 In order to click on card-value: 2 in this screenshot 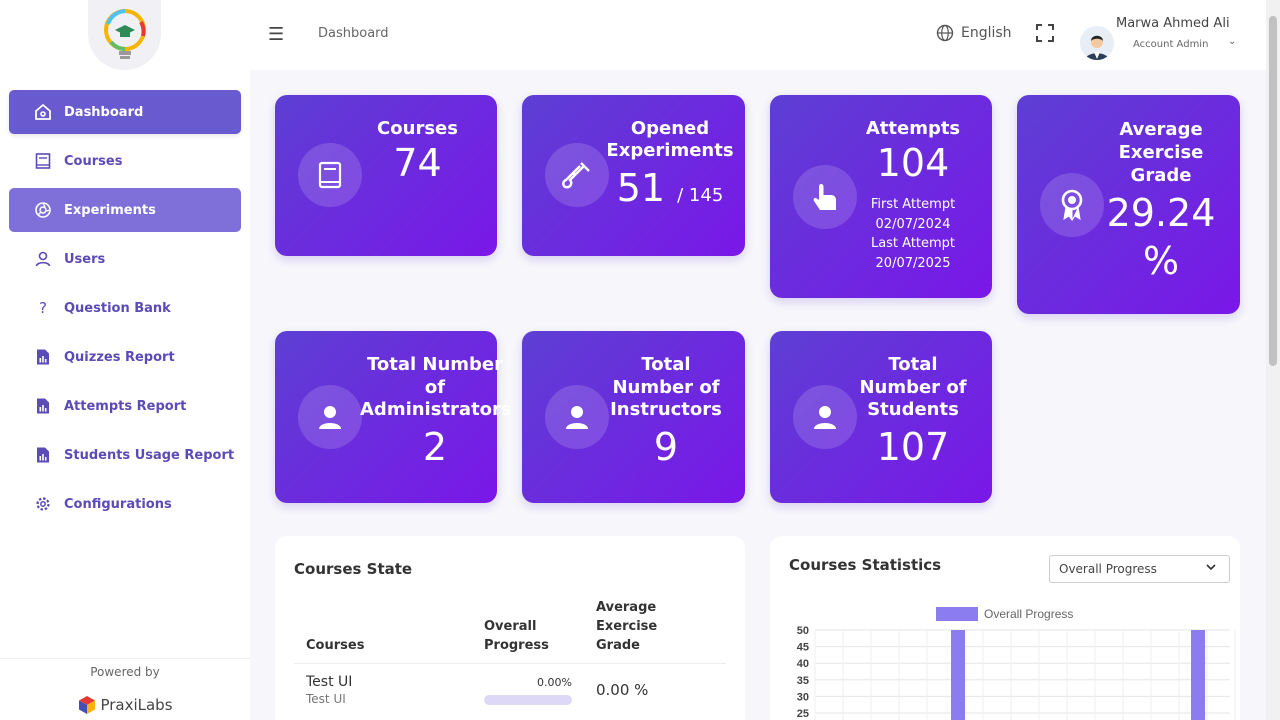, I will do `click(435, 447)`.